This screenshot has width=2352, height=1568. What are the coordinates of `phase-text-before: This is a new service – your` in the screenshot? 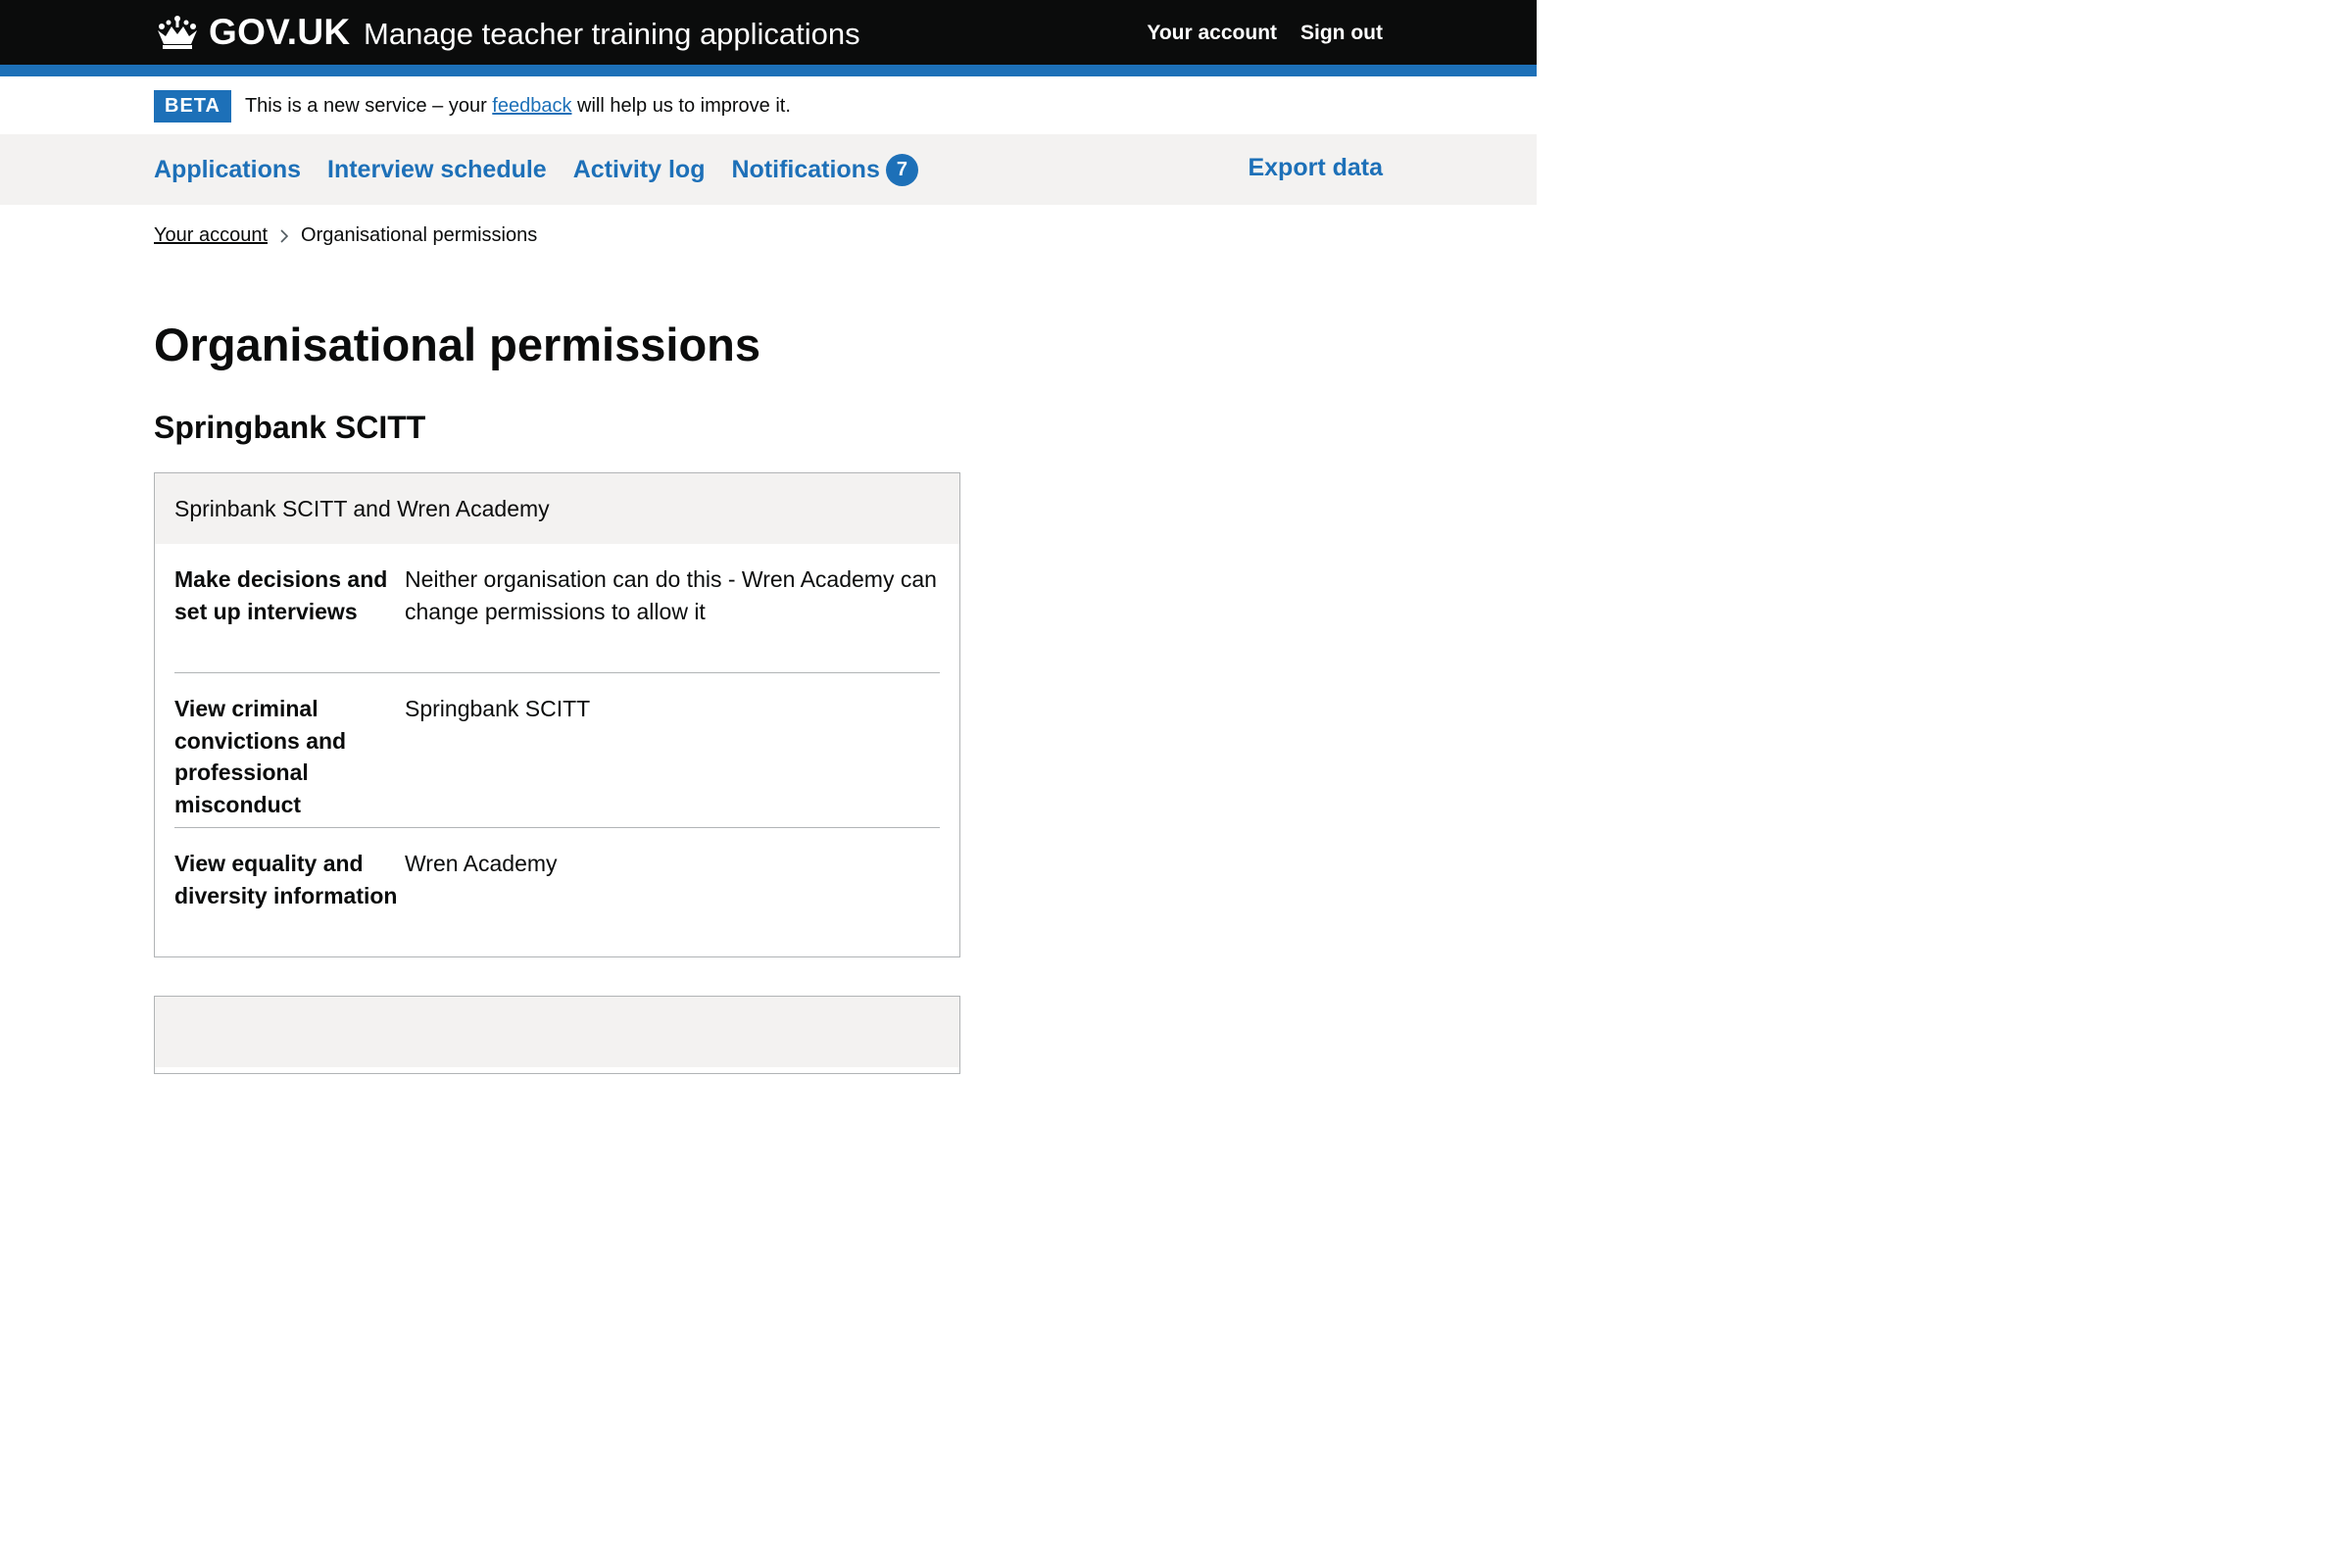 It's located at (368, 105).